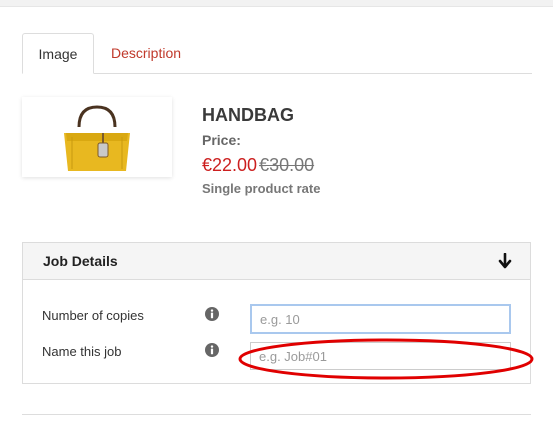 The image size is (553, 427). I want to click on arrow-down-icon, so click(505, 261).